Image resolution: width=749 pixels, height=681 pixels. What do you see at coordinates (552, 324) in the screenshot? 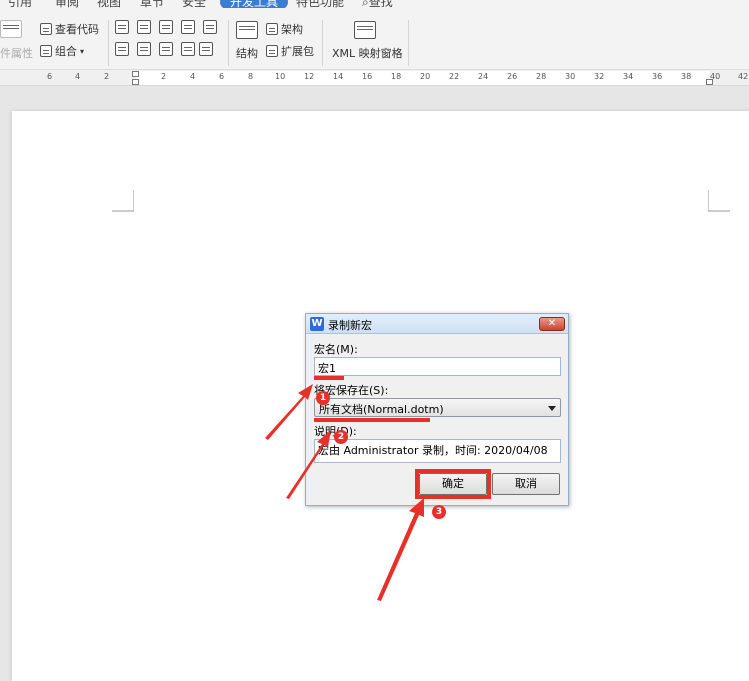
I see `close-button: ✕` at bounding box center [552, 324].